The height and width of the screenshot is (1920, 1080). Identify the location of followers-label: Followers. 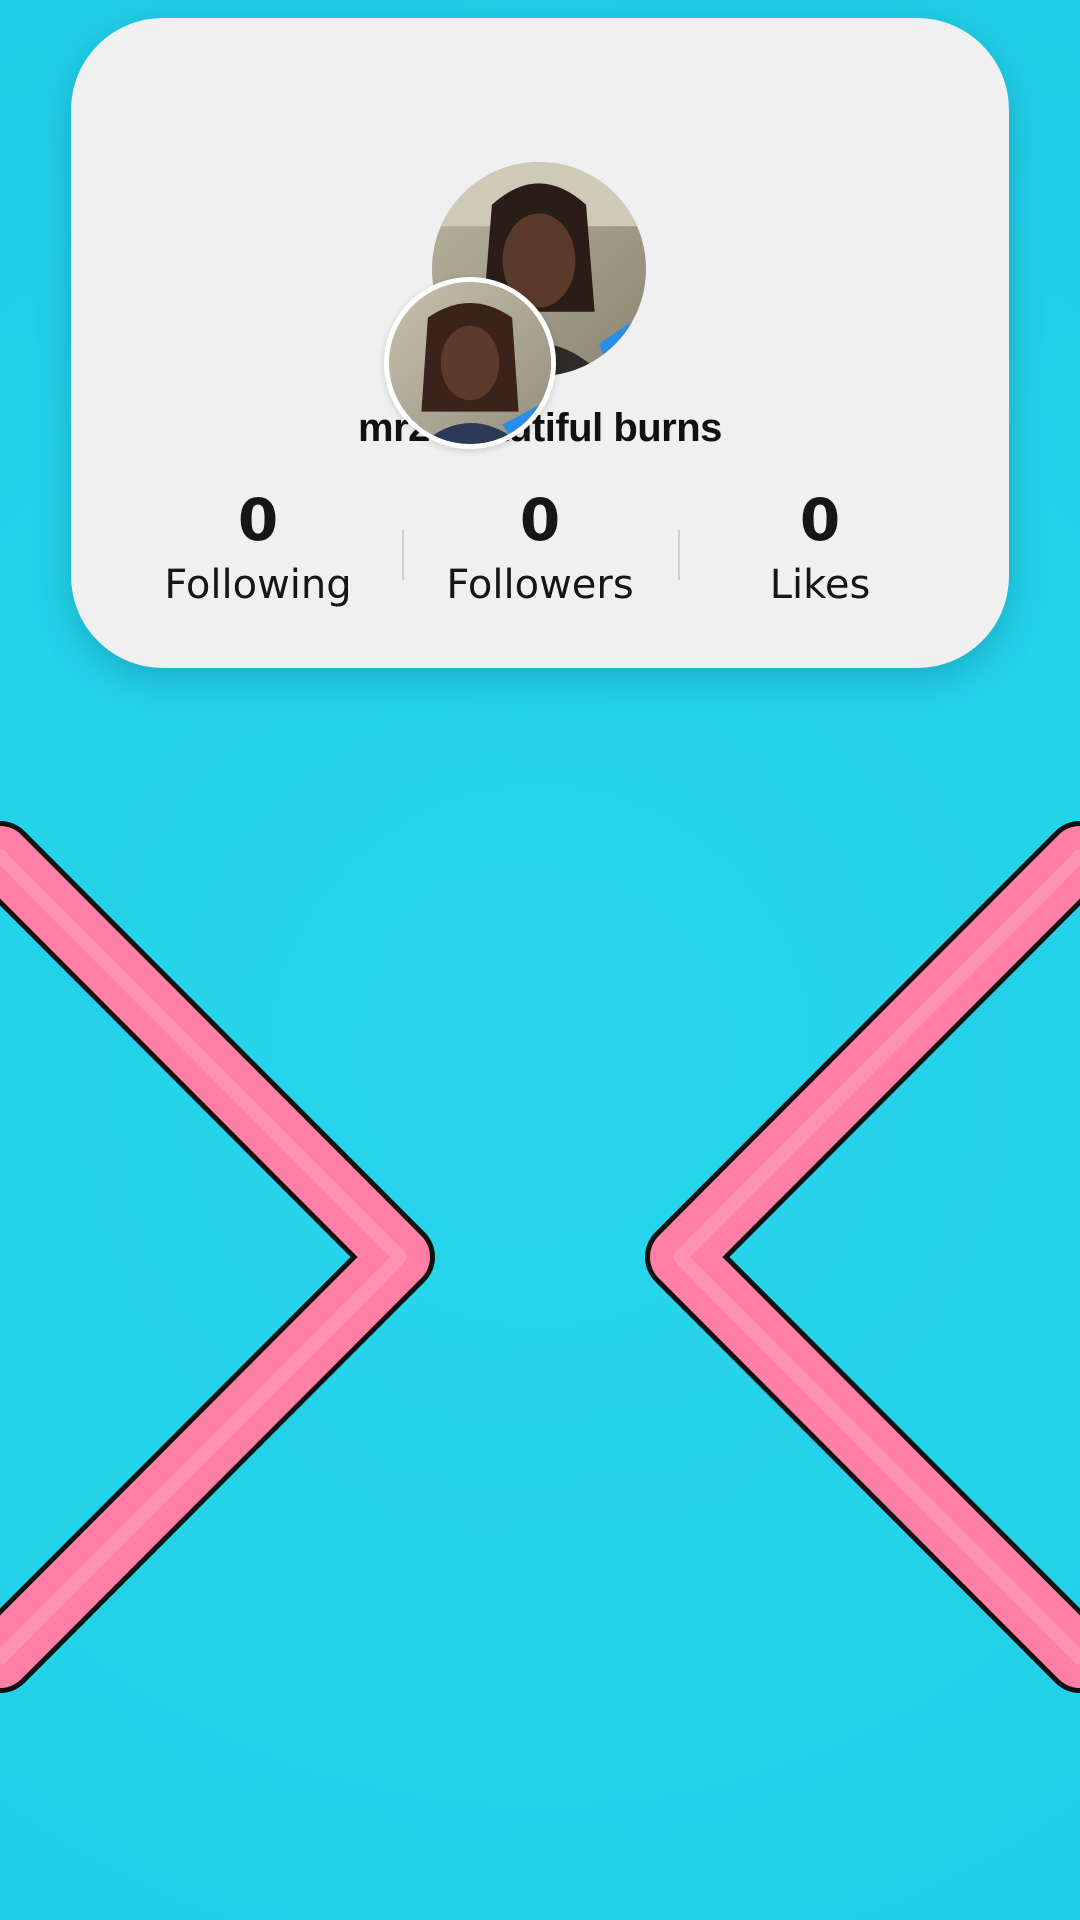
(540, 585).